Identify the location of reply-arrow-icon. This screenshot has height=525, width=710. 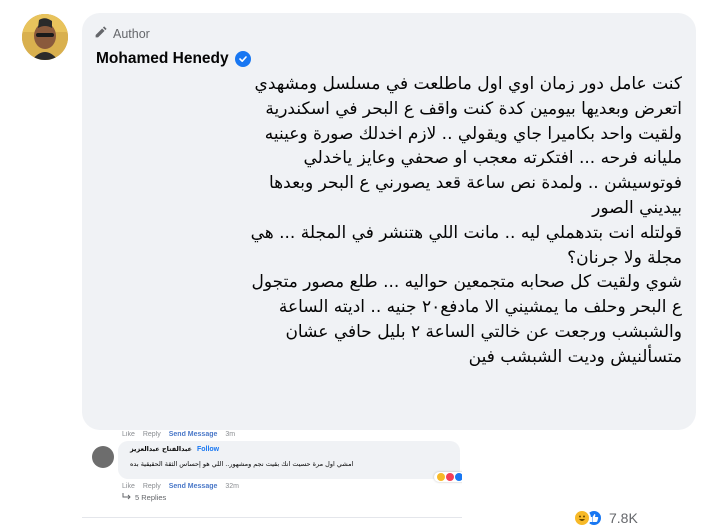
(126, 497).